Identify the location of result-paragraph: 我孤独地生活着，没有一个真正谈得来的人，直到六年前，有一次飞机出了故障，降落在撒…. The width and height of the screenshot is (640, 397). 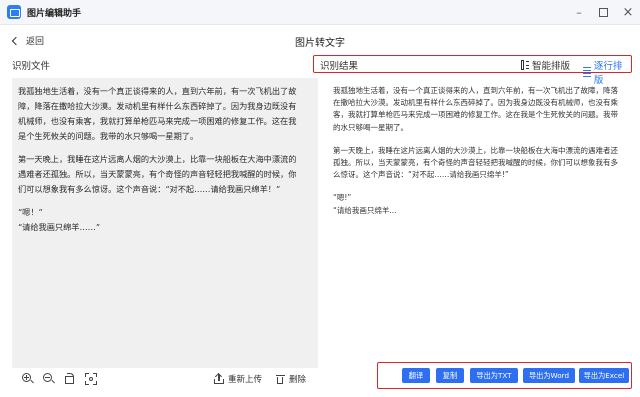
(475, 109).